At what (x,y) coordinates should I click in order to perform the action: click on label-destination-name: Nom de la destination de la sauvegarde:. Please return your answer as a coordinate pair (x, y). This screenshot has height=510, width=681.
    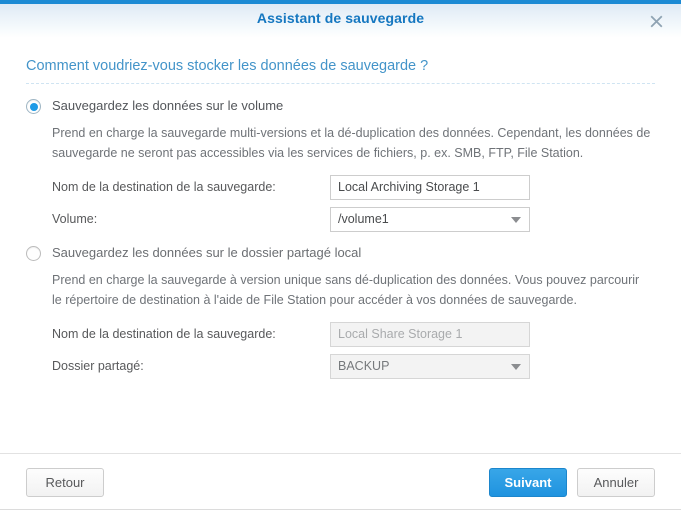
    Looking at the image, I should click on (164, 187).